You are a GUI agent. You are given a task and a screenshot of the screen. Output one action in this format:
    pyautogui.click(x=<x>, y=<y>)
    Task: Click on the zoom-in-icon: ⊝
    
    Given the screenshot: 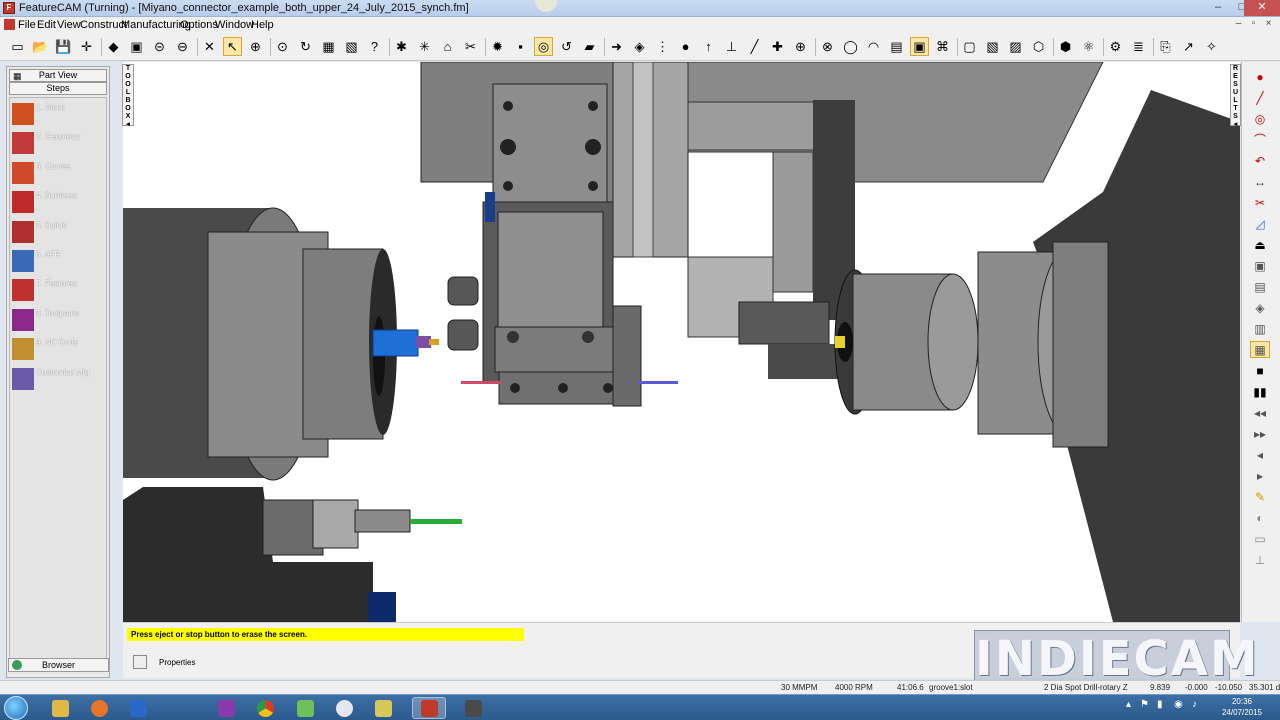 What is the action you would take?
    pyautogui.click(x=159, y=46)
    